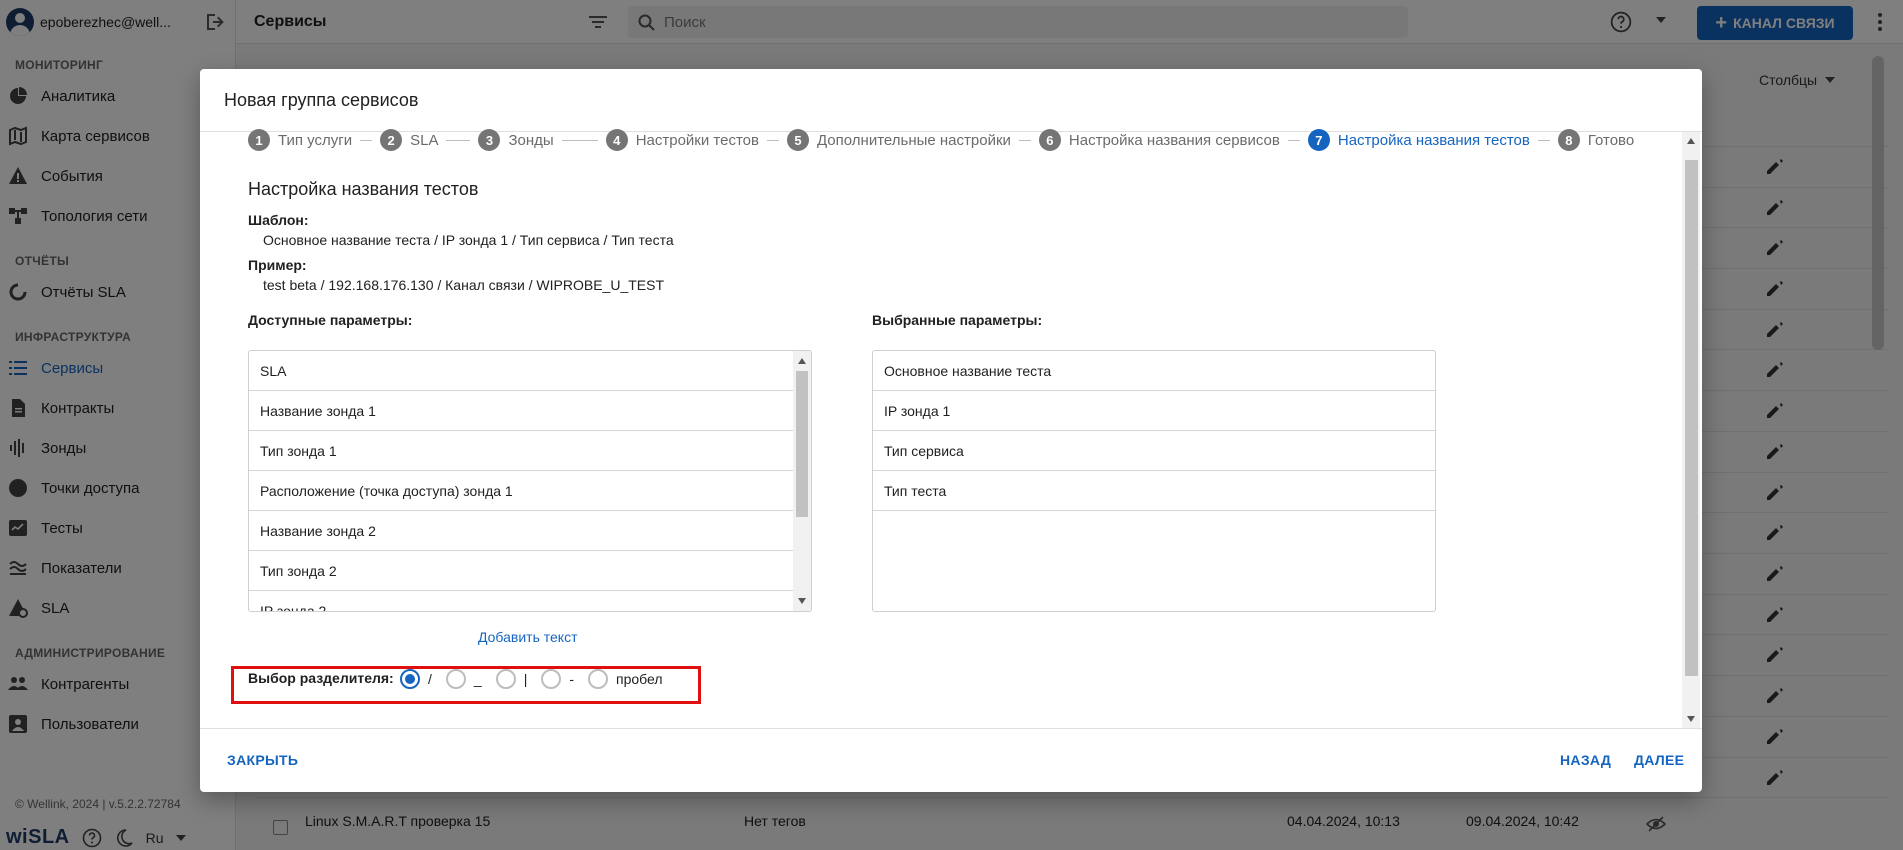 The height and width of the screenshot is (850, 1903). I want to click on step-label: Настройки тестов, so click(697, 140).